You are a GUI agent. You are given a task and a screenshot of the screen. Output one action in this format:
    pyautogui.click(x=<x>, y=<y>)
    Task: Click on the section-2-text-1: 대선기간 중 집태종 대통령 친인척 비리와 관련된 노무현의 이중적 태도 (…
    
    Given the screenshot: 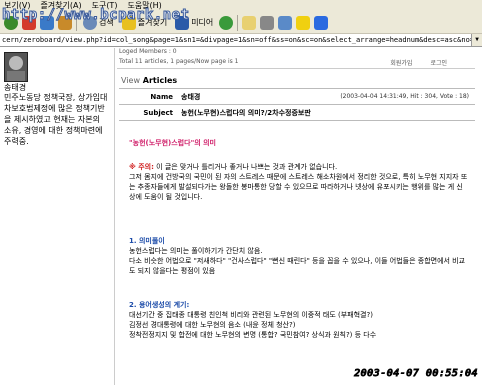 What is the action you would take?
    pyautogui.click(x=251, y=315)
    